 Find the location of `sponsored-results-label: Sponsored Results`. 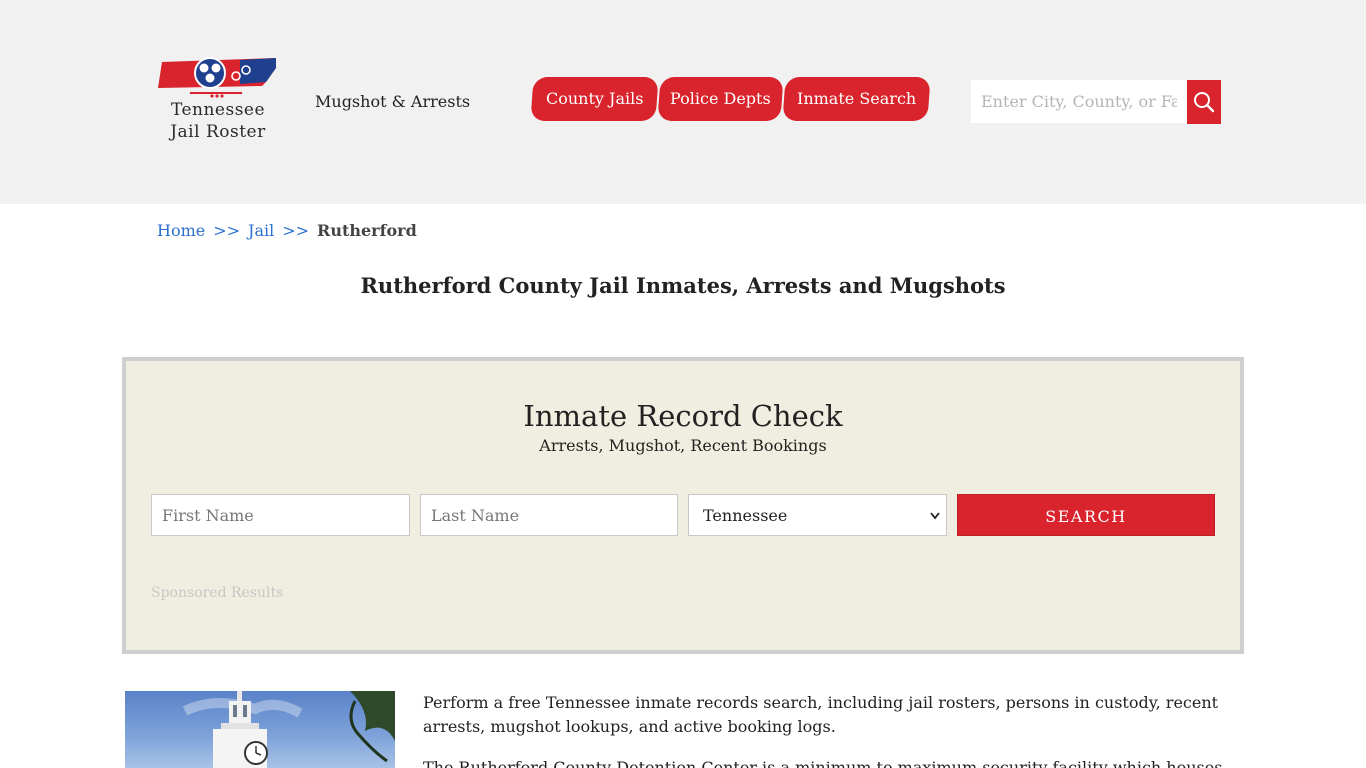

sponsored-results-label: Sponsored Results is located at coordinates (217, 593).